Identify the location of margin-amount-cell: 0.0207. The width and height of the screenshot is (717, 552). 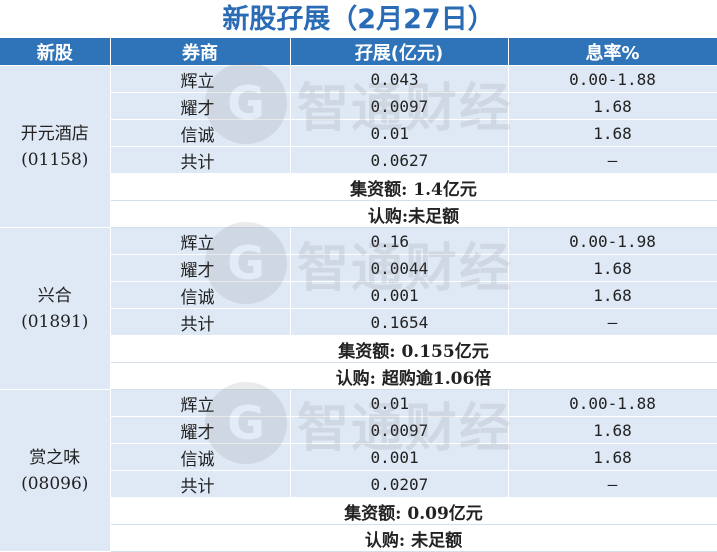
(399, 484).